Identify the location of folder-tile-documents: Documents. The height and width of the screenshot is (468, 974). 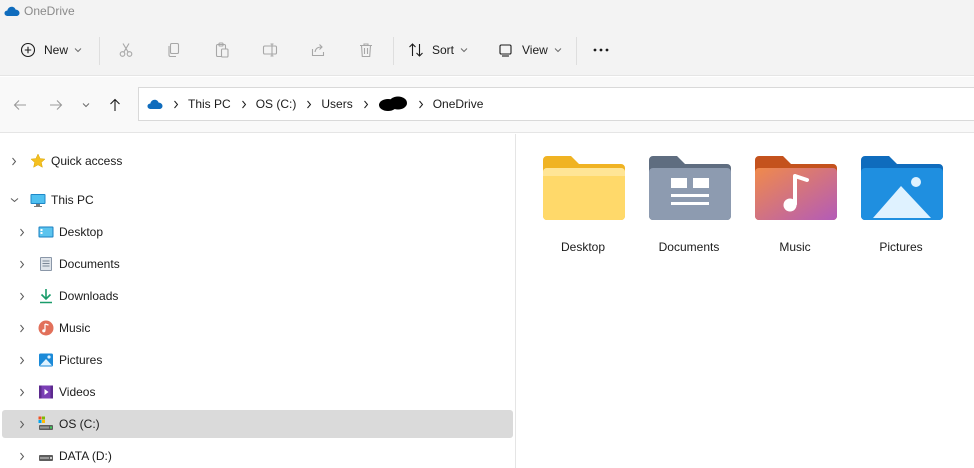
(689, 207).